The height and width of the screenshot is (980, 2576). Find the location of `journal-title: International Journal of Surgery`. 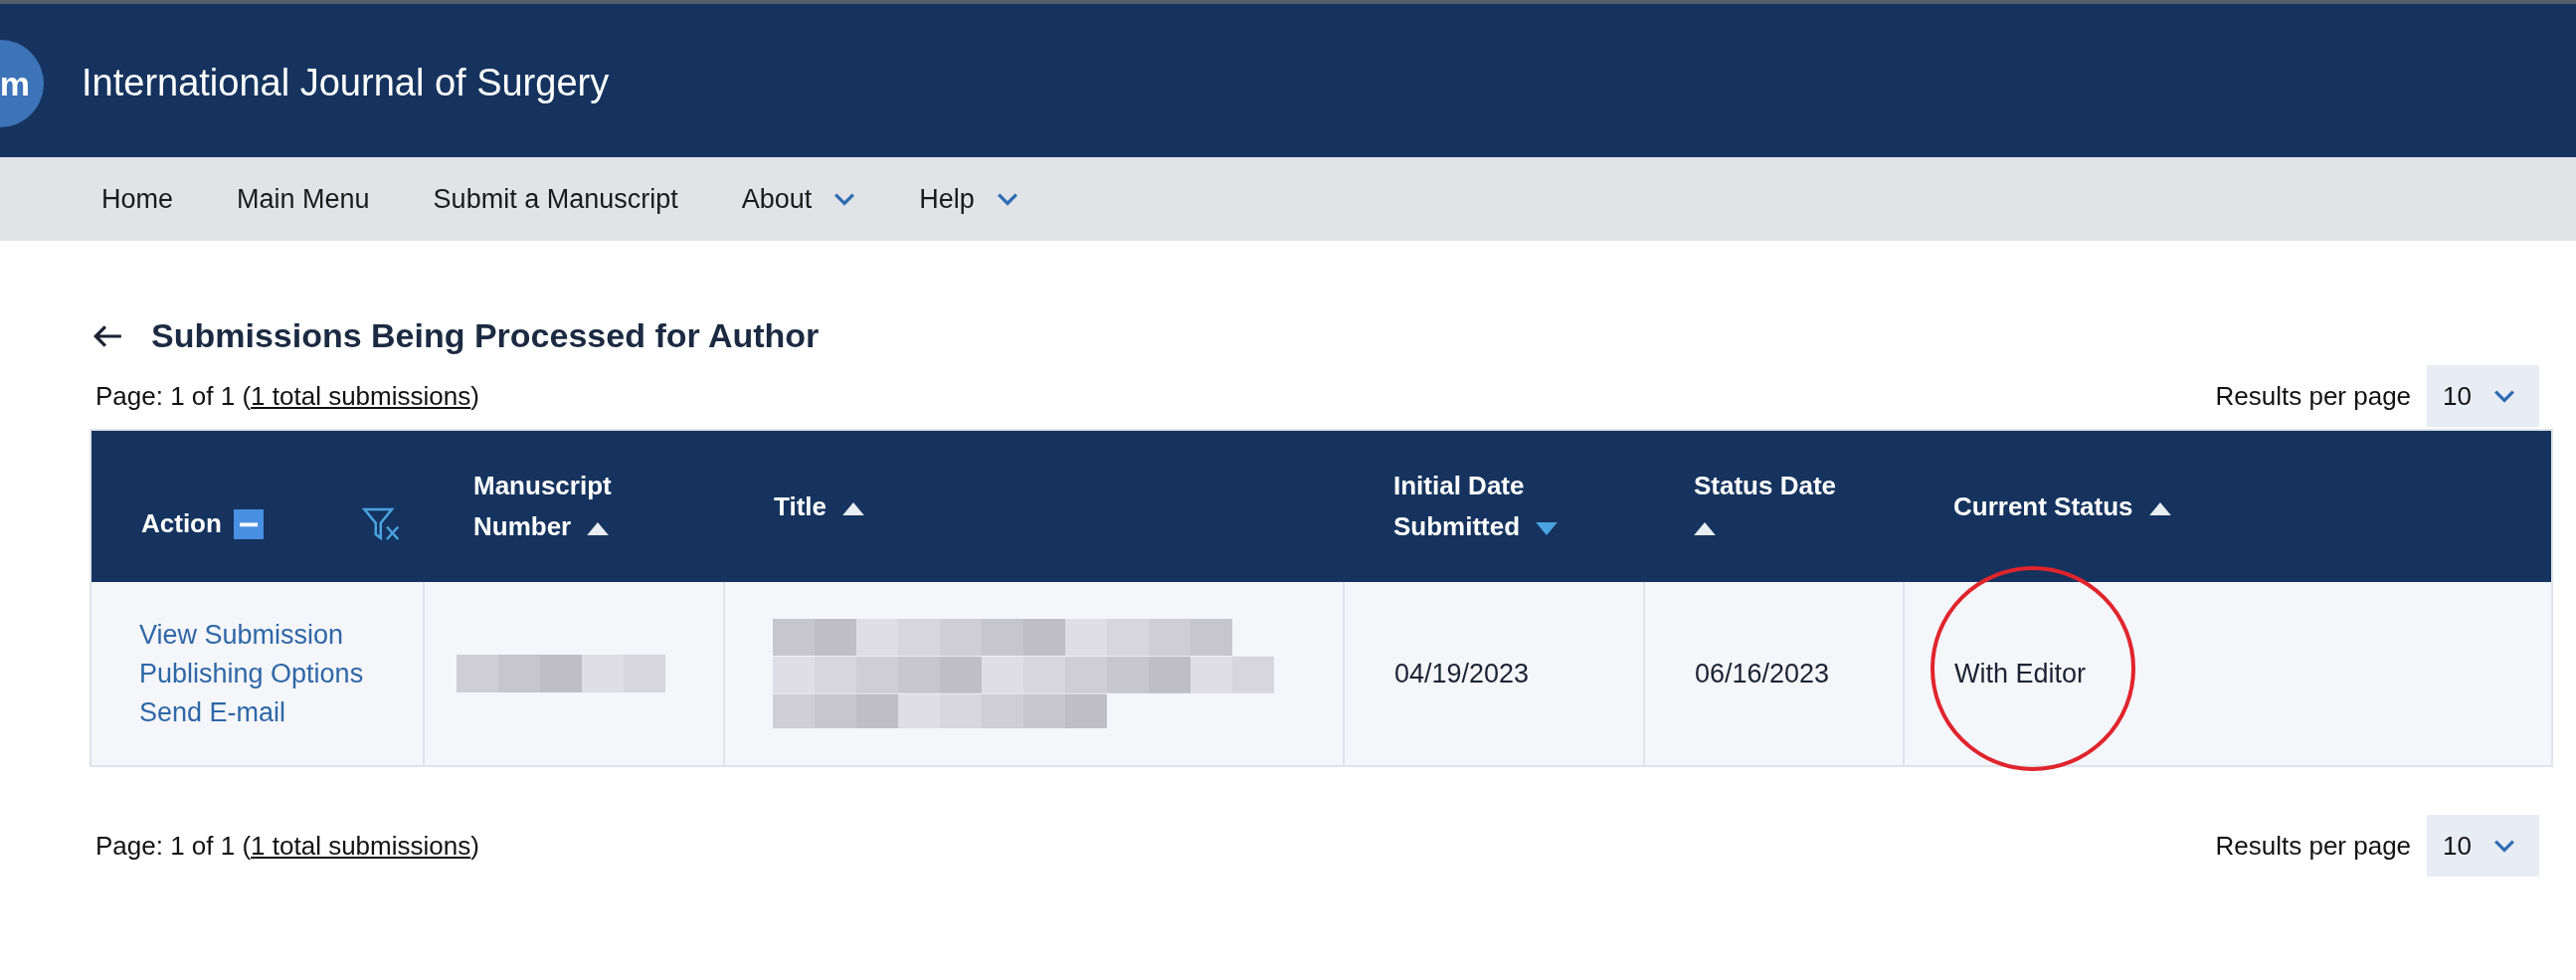

journal-title: International Journal of Surgery is located at coordinates (346, 82).